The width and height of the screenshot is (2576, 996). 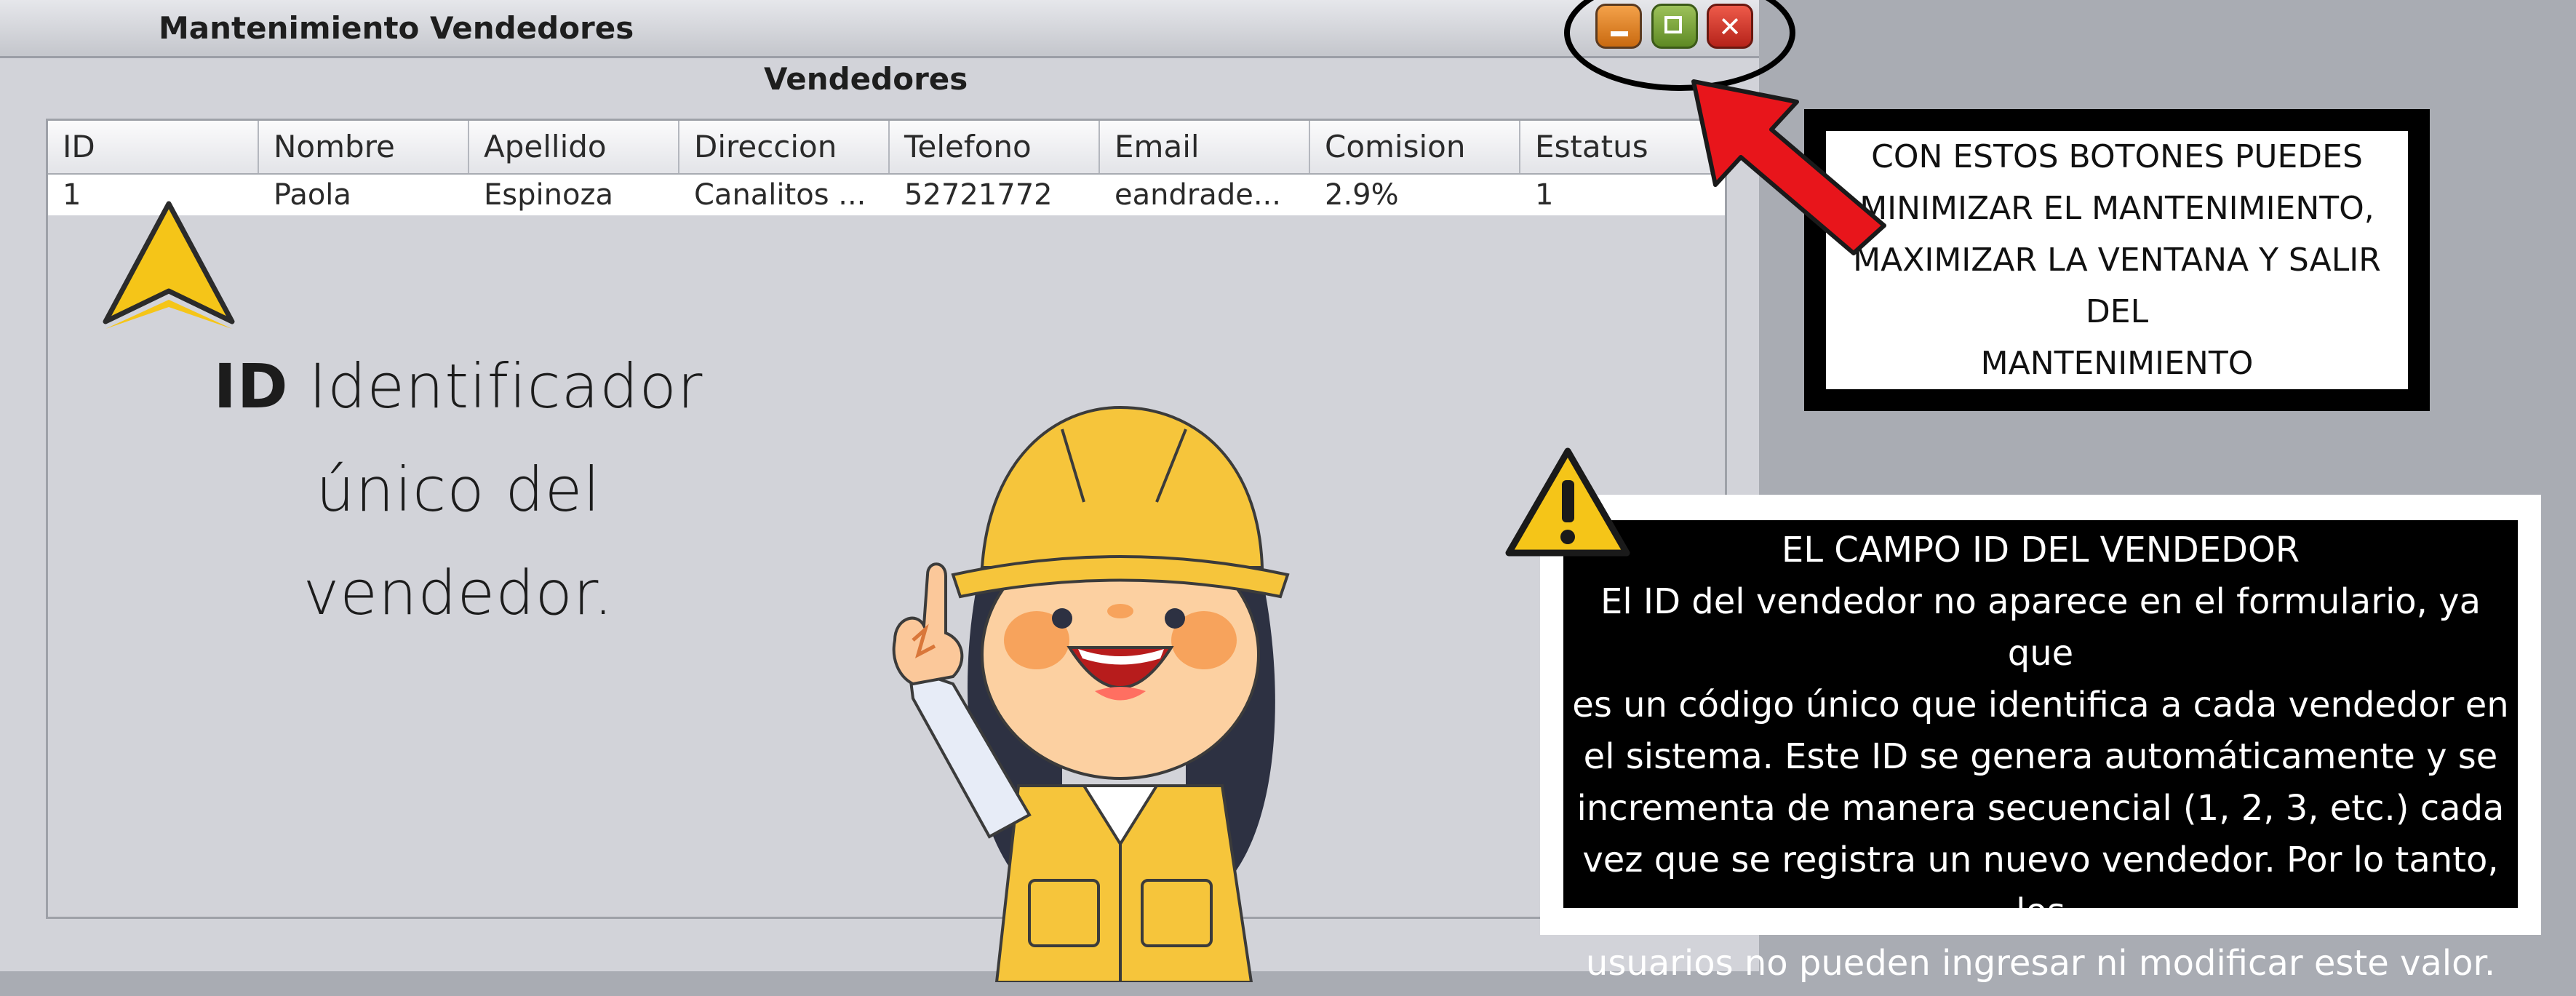 What do you see at coordinates (978, 195) in the screenshot?
I see `cell-telefono: 52721772` at bounding box center [978, 195].